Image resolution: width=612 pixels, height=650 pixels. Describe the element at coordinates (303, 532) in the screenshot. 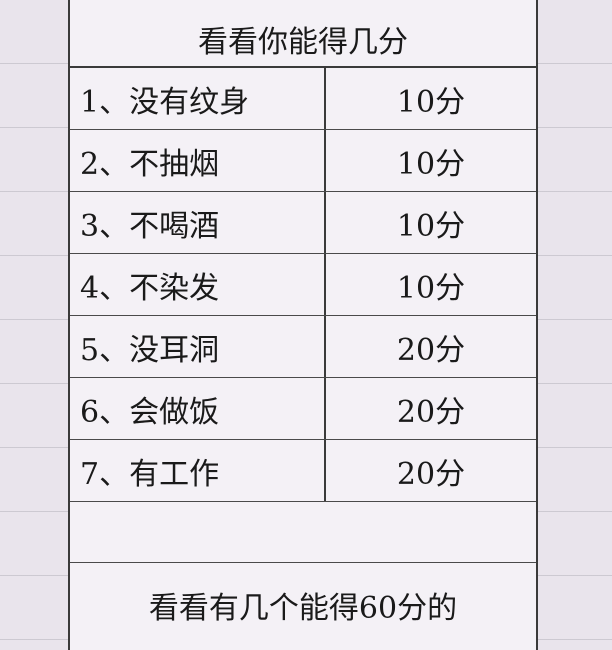

I see `empty-row` at that location.